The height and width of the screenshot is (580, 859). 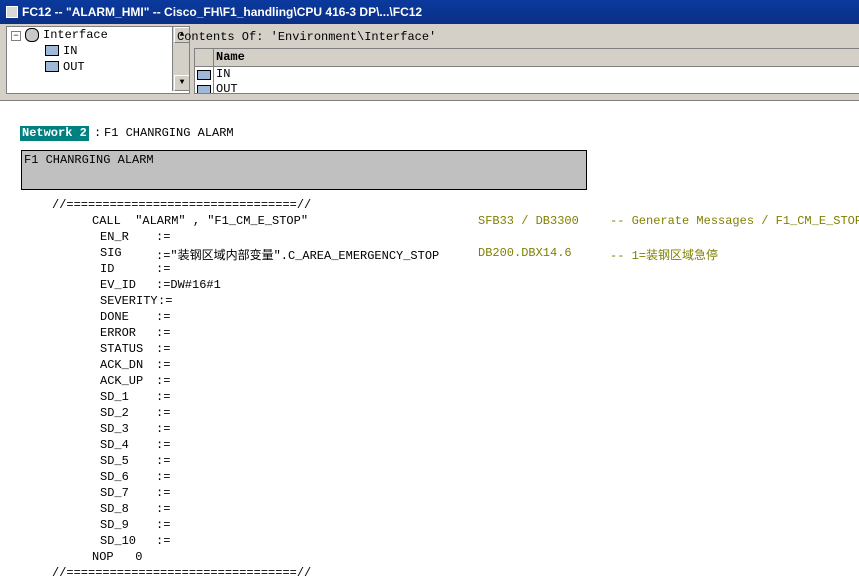 What do you see at coordinates (114, 525) in the screenshot?
I see `param-name: SD_9` at bounding box center [114, 525].